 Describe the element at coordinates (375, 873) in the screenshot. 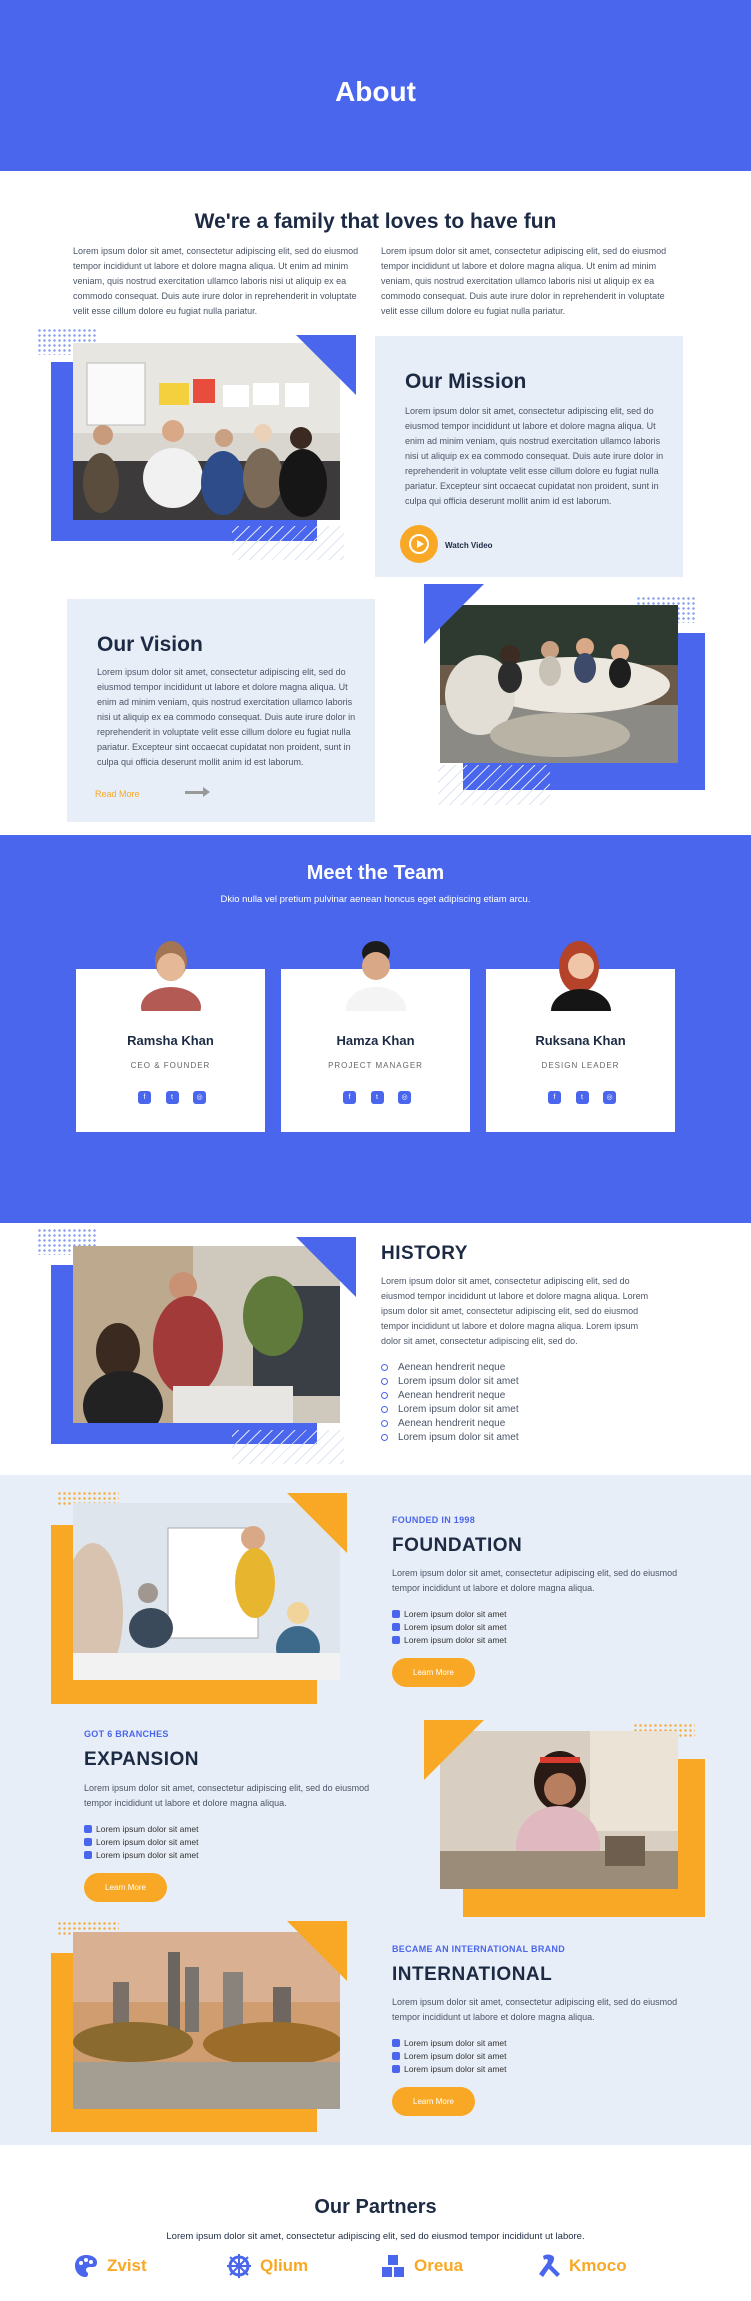

I see `team-title: Meet the Team` at that location.